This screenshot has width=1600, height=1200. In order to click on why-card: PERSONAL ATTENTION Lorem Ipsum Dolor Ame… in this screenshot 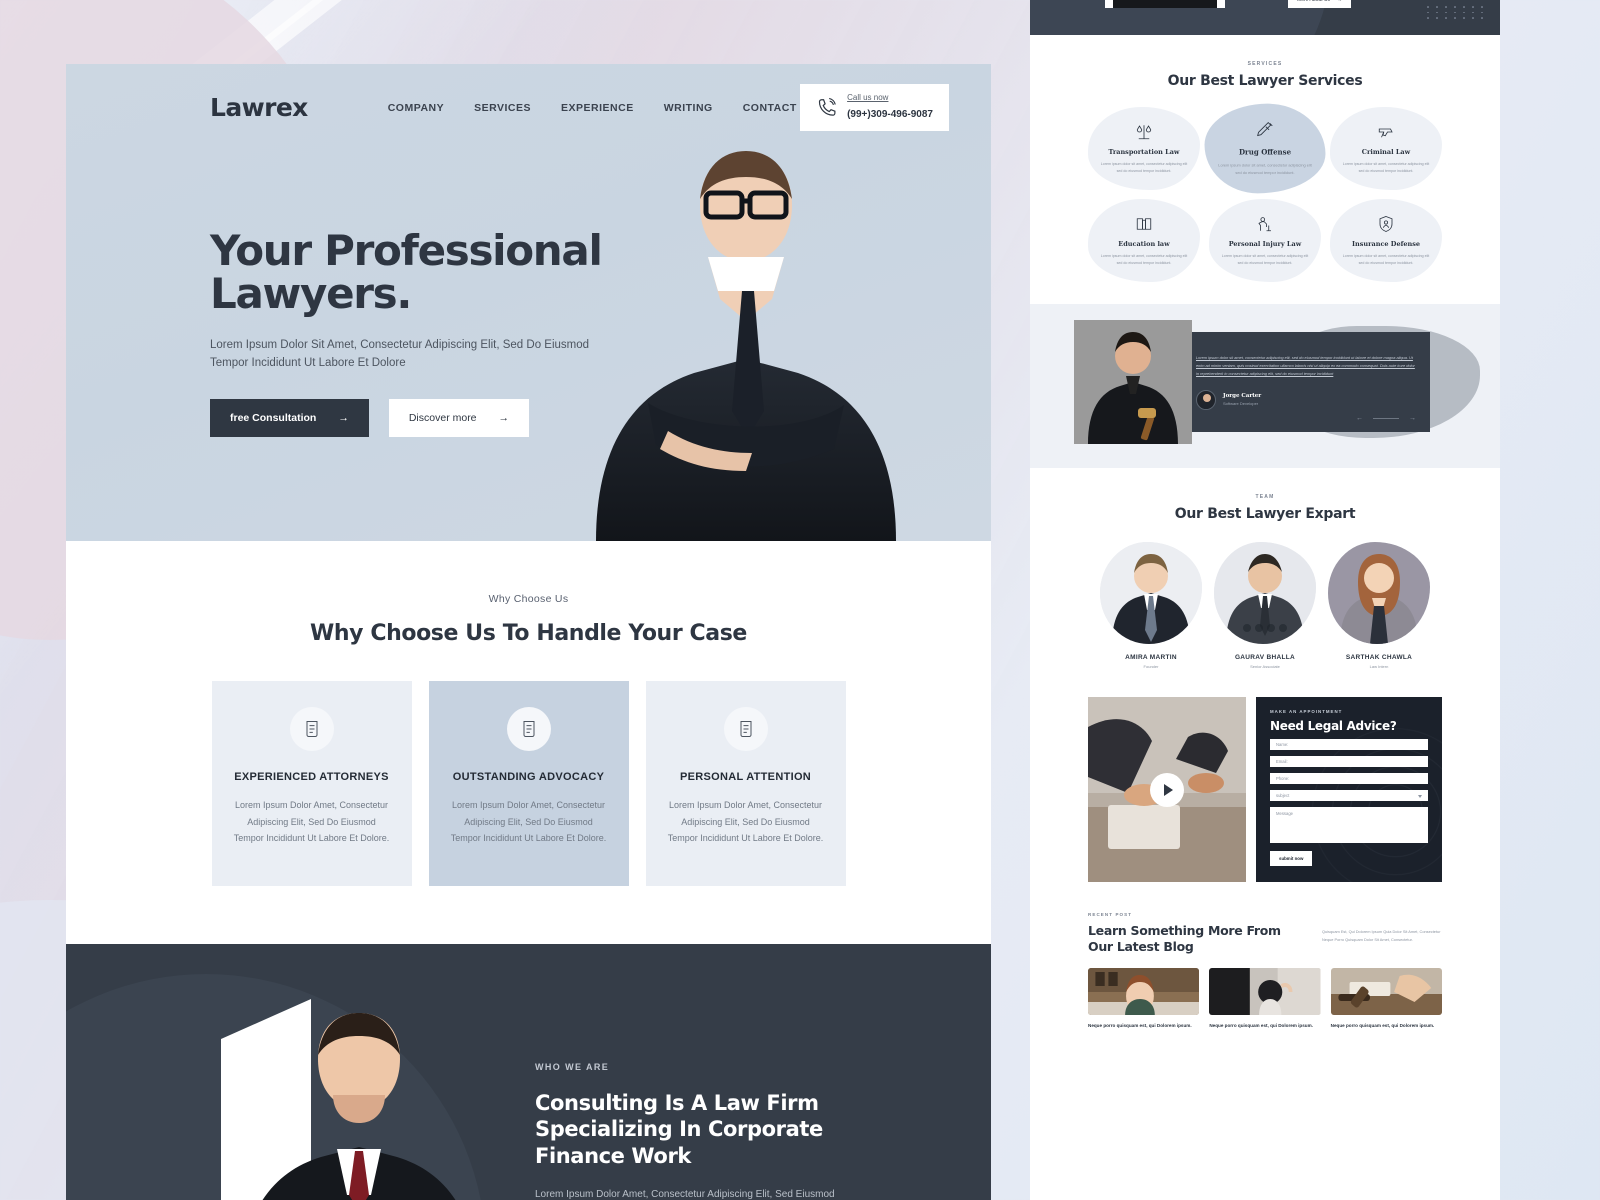, I will do `click(745, 783)`.